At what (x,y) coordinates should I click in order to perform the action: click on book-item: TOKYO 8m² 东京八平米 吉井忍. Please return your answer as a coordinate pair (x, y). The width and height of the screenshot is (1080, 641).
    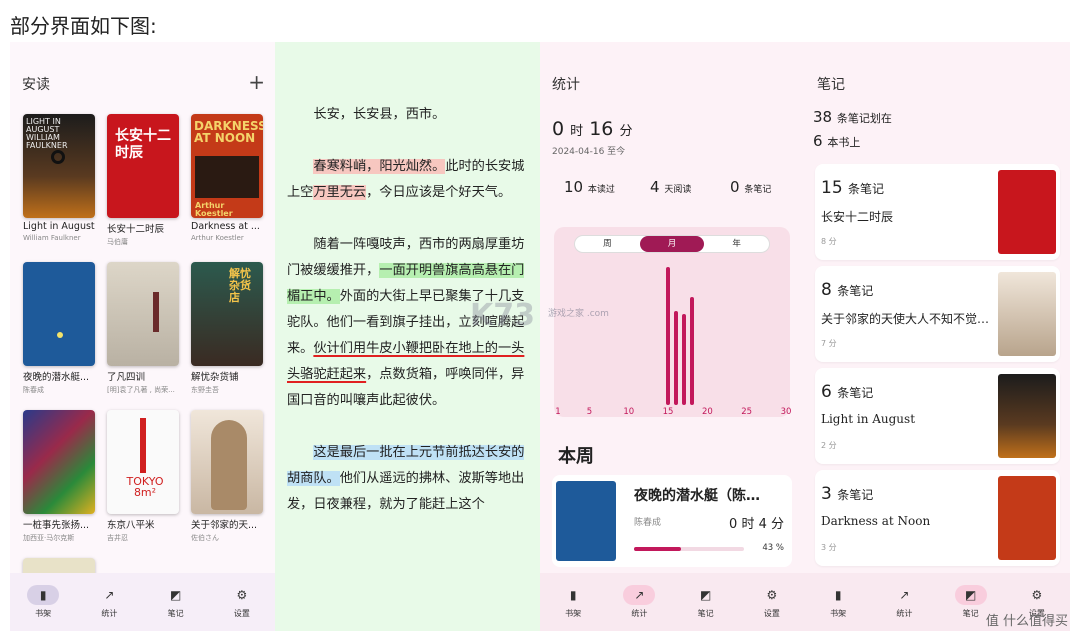
    Looking at the image, I should click on (143, 476).